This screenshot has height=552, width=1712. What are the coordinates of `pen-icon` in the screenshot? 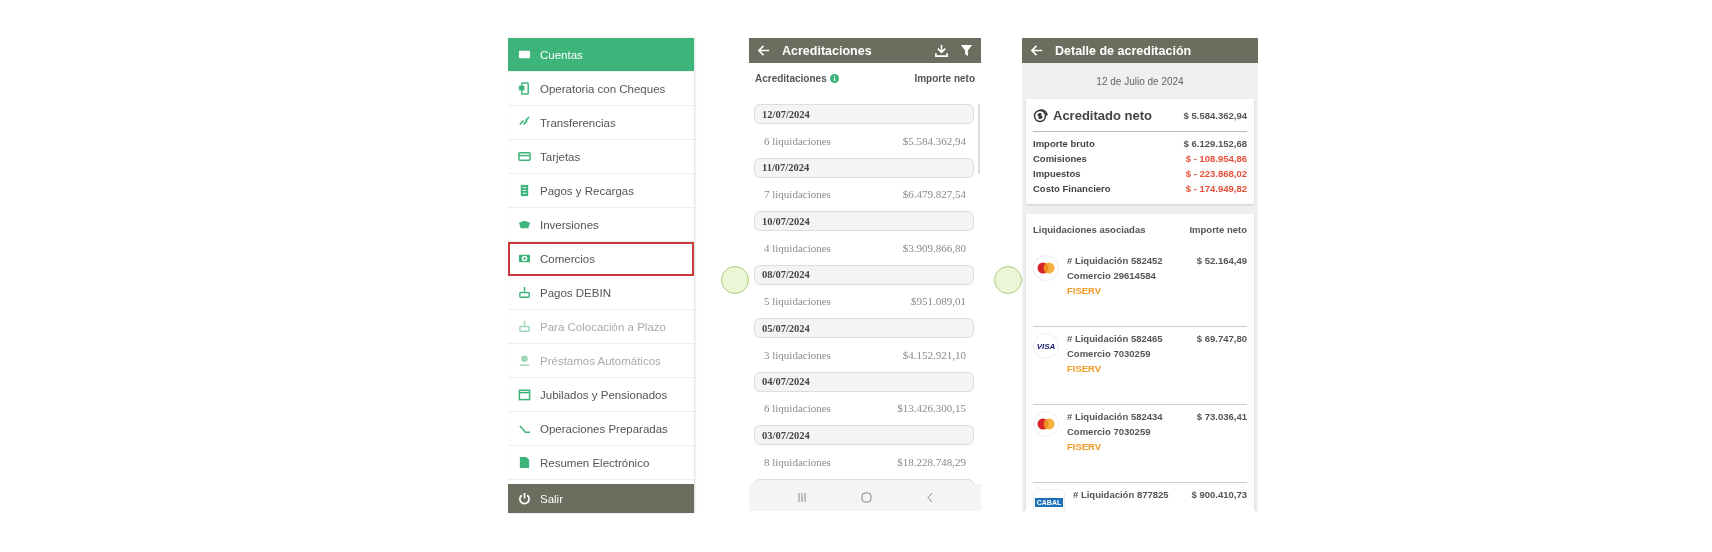 It's located at (524, 428).